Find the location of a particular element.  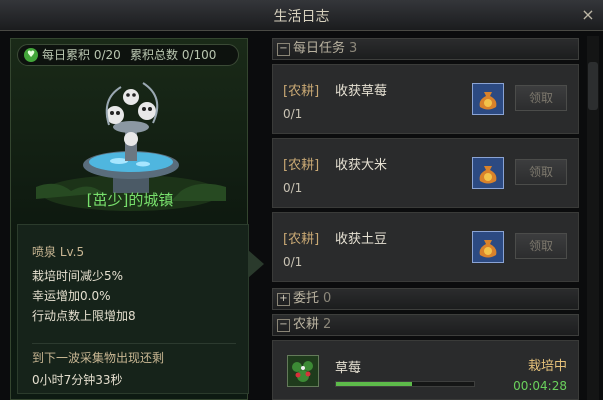

chevron-right-icon is located at coordinates (256, 264).